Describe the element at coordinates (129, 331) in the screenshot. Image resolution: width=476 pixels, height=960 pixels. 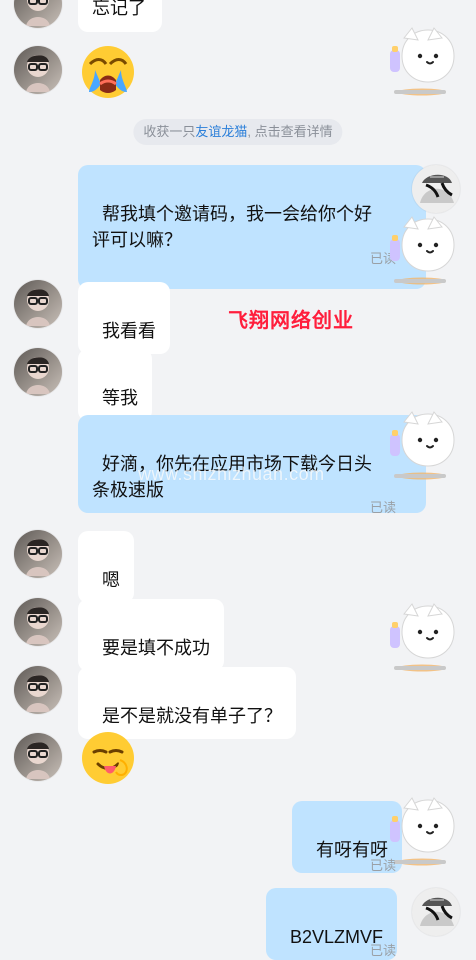
I see `message-text: 我看看` at that location.